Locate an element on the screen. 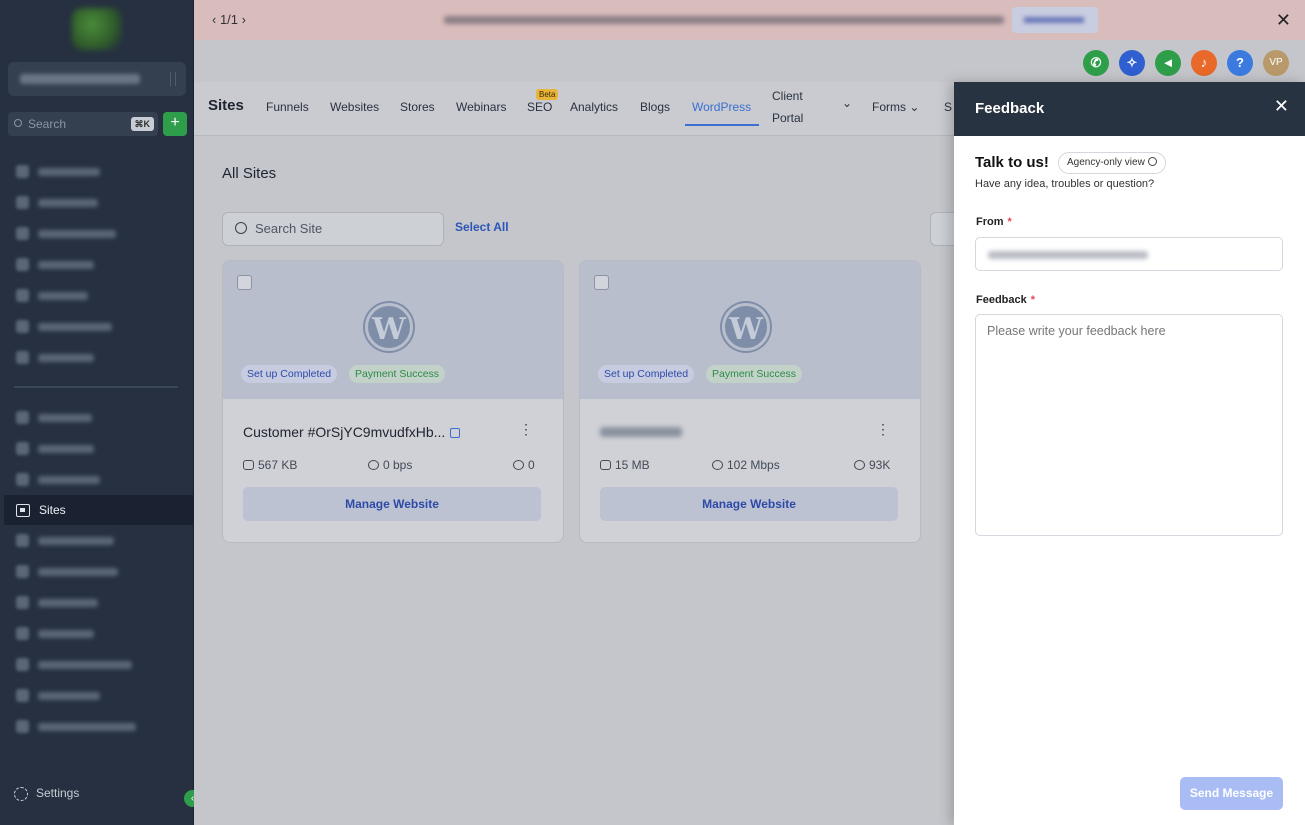  from-field is located at coordinates (1129, 254).